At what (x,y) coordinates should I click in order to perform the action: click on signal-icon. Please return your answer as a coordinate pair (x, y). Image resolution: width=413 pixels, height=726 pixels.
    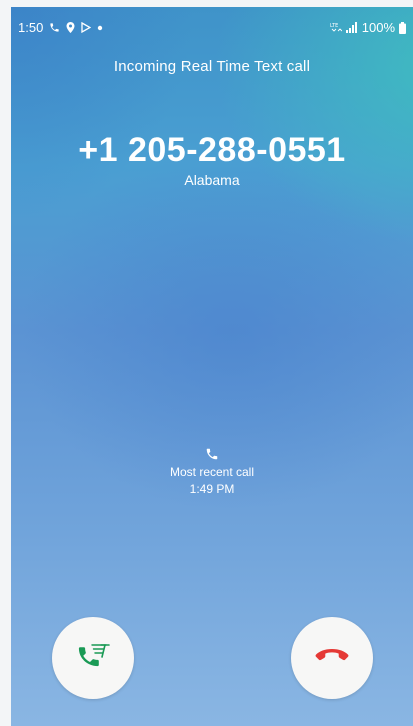
    Looking at the image, I should click on (351, 27).